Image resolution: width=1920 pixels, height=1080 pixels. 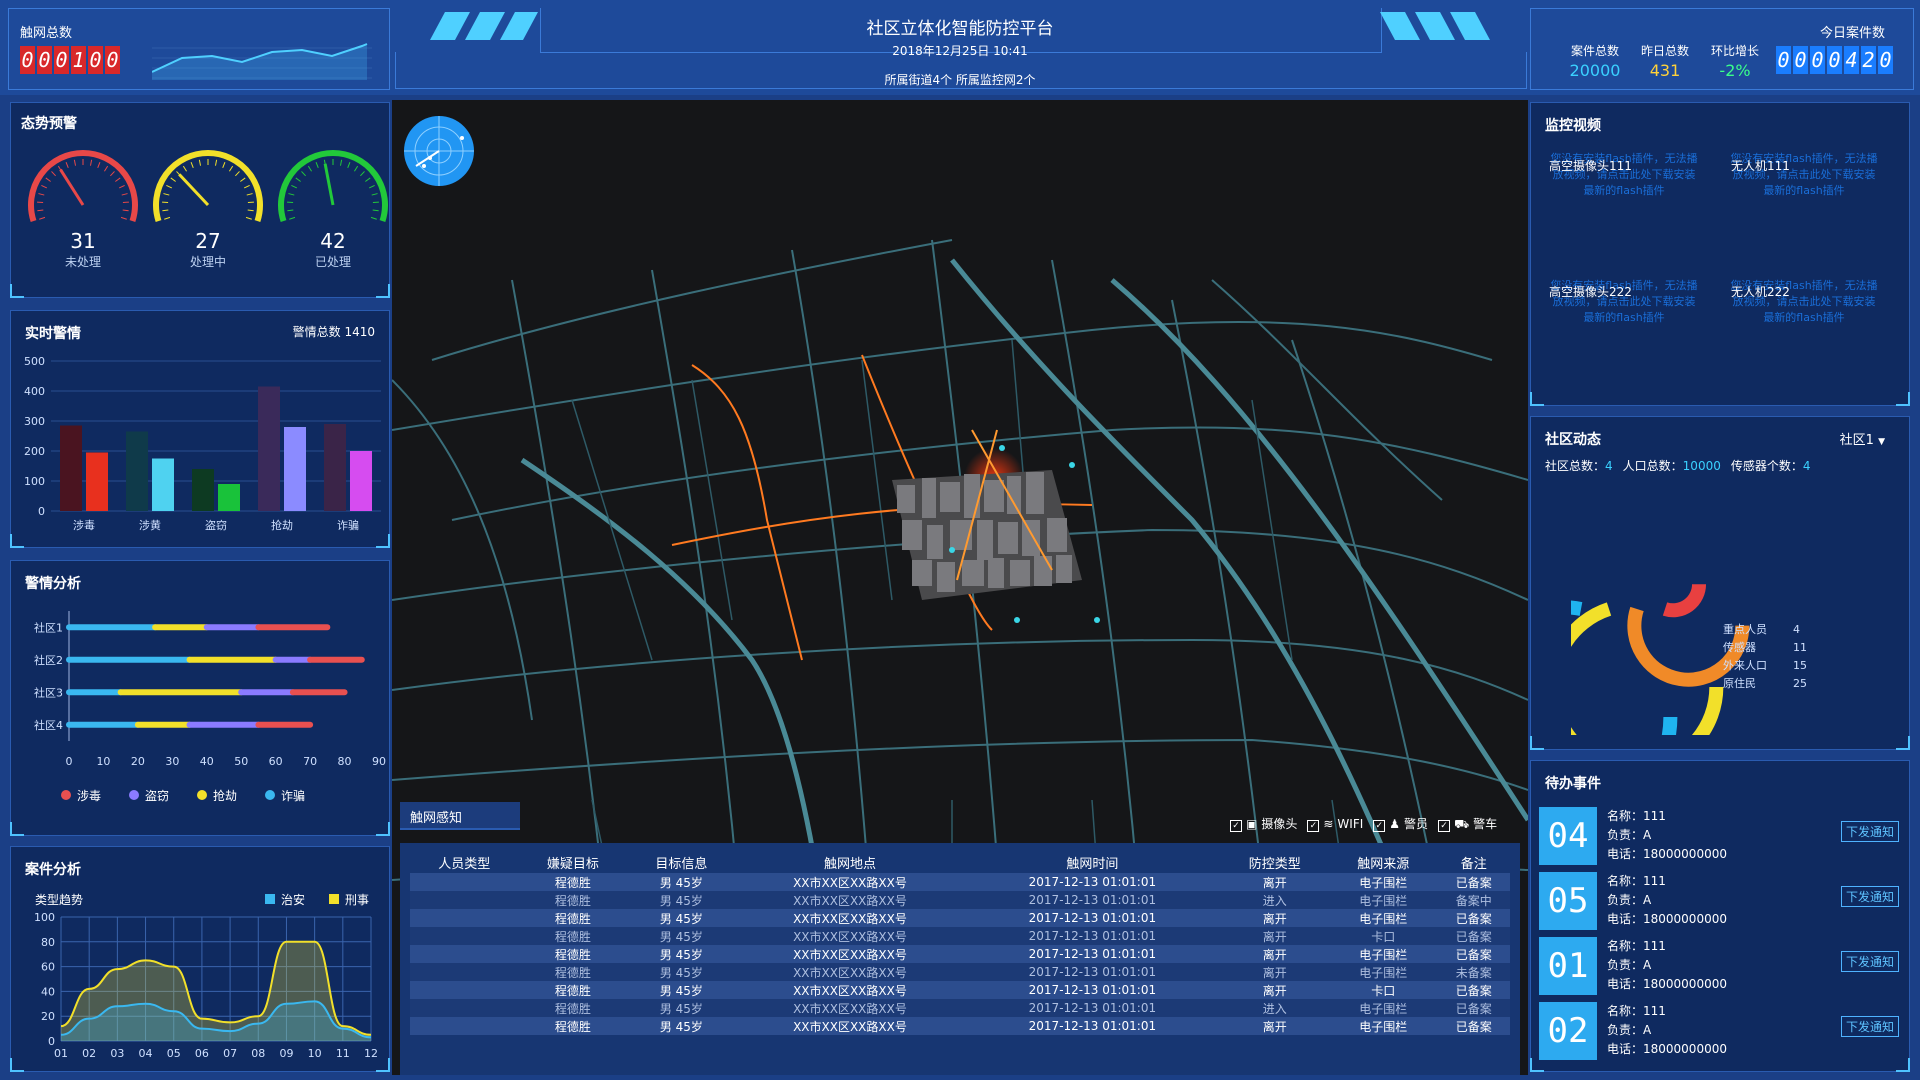 What do you see at coordinates (286, 1053) in the screenshot?
I see `area-xtick: 09` at bounding box center [286, 1053].